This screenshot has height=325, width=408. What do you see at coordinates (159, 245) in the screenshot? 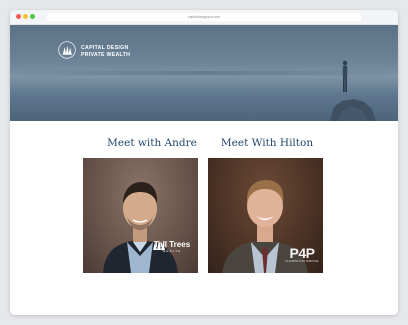
I see `tall-trees-logo-icon` at bounding box center [159, 245].